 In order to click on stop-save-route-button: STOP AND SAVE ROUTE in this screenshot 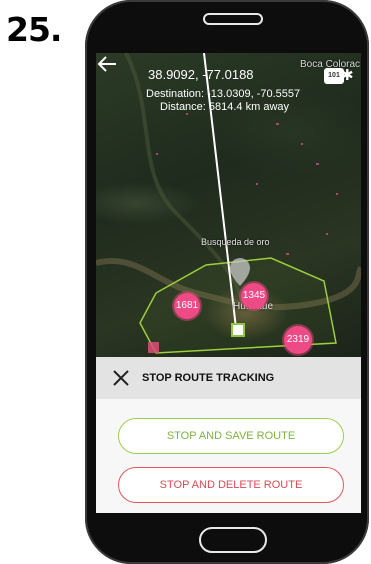, I will do `click(231, 436)`.